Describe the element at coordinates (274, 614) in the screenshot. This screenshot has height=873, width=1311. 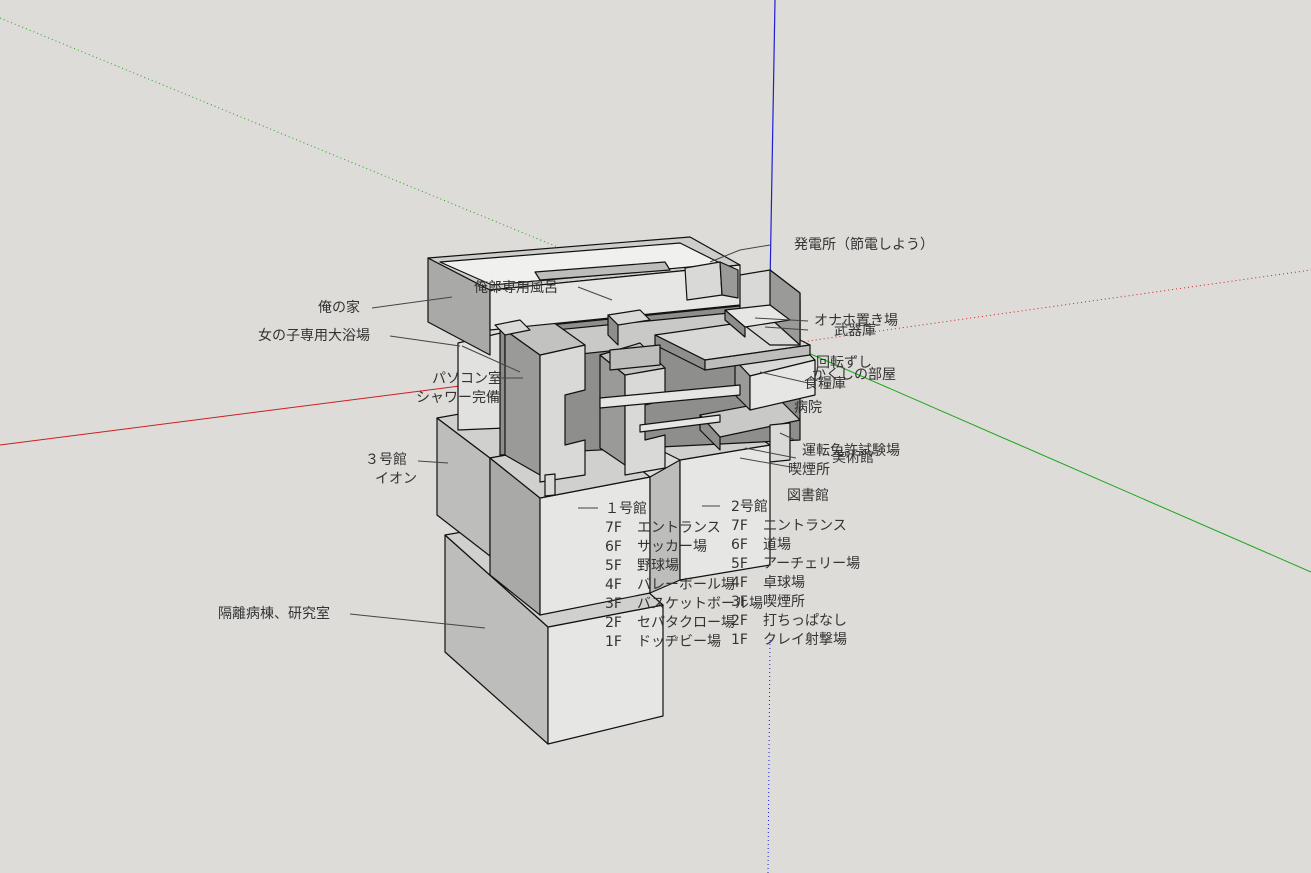
I see `label-kakuri: 隔離病棟、研究室` at that location.